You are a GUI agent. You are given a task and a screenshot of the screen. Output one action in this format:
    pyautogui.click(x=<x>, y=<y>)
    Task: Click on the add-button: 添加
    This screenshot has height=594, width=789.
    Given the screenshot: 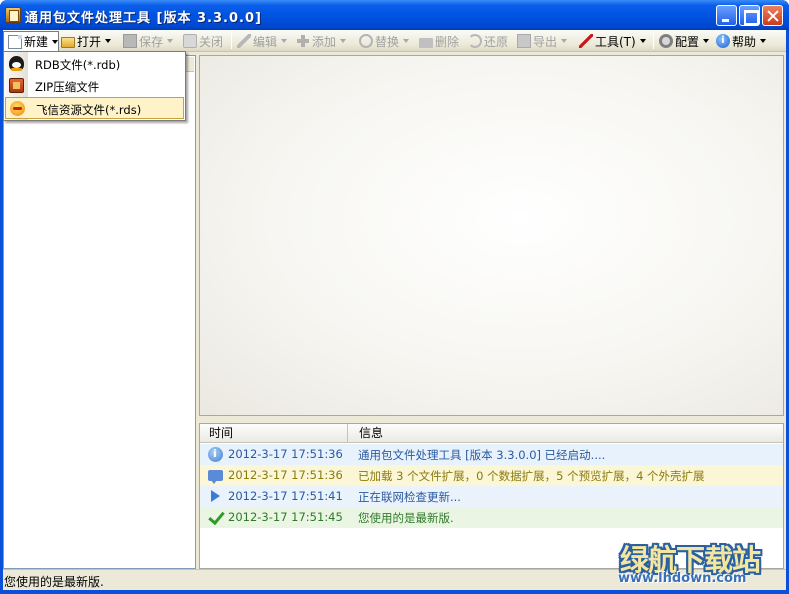 What is the action you would take?
    pyautogui.click(x=321, y=41)
    